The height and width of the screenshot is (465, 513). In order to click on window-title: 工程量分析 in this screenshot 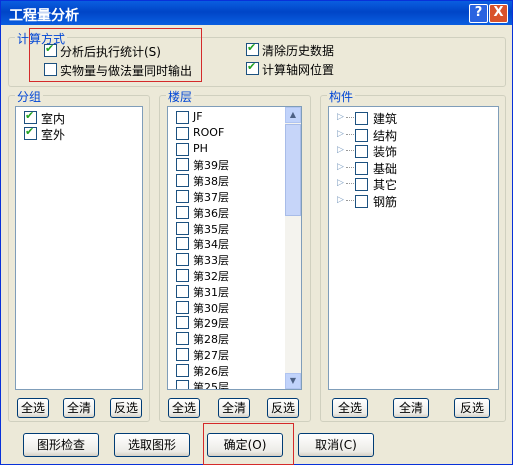, I will do `click(44, 16)`.